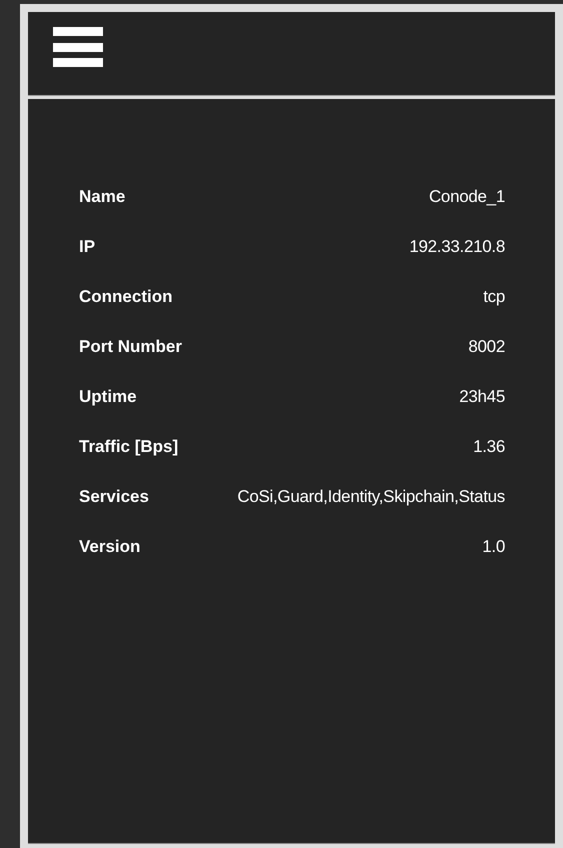 This screenshot has height=848, width=563. What do you see at coordinates (108, 397) in the screenshot?
I see `field-label: Uptime` at bounding box center [108, 397].